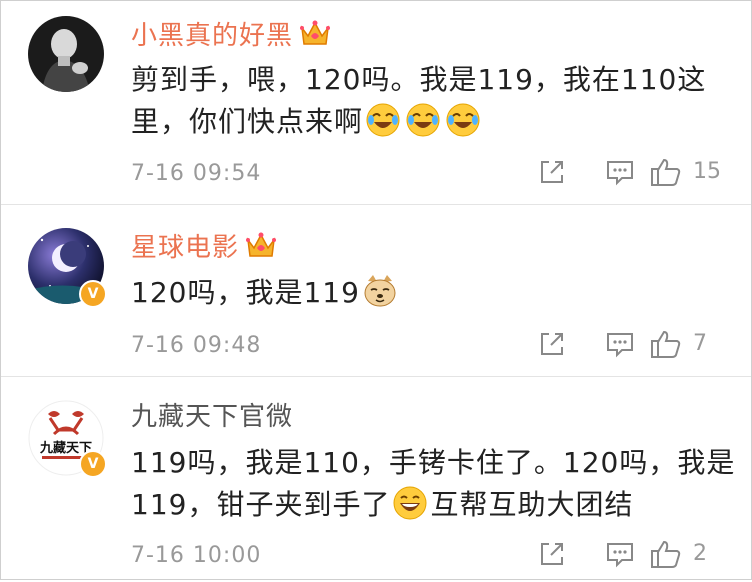 The width and height of the screenshot is (752, 582). Describe the element at coordinates (431, 293) in the screenshot. I see `comment-text: 120吗，我是119` at that location.